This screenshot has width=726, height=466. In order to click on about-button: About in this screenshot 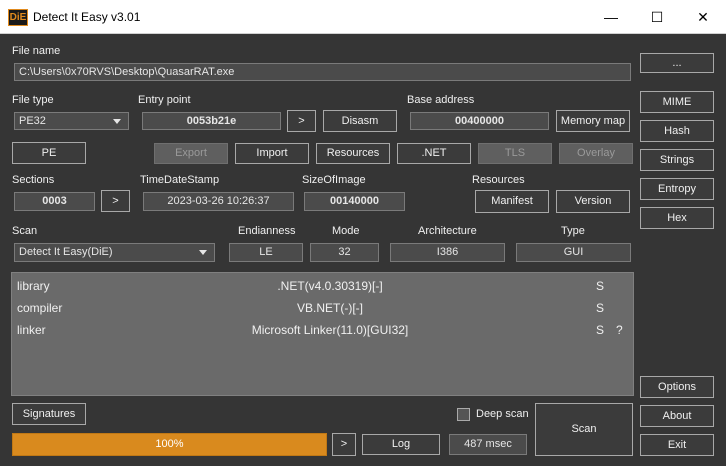, I will do `click(677, 416)`.